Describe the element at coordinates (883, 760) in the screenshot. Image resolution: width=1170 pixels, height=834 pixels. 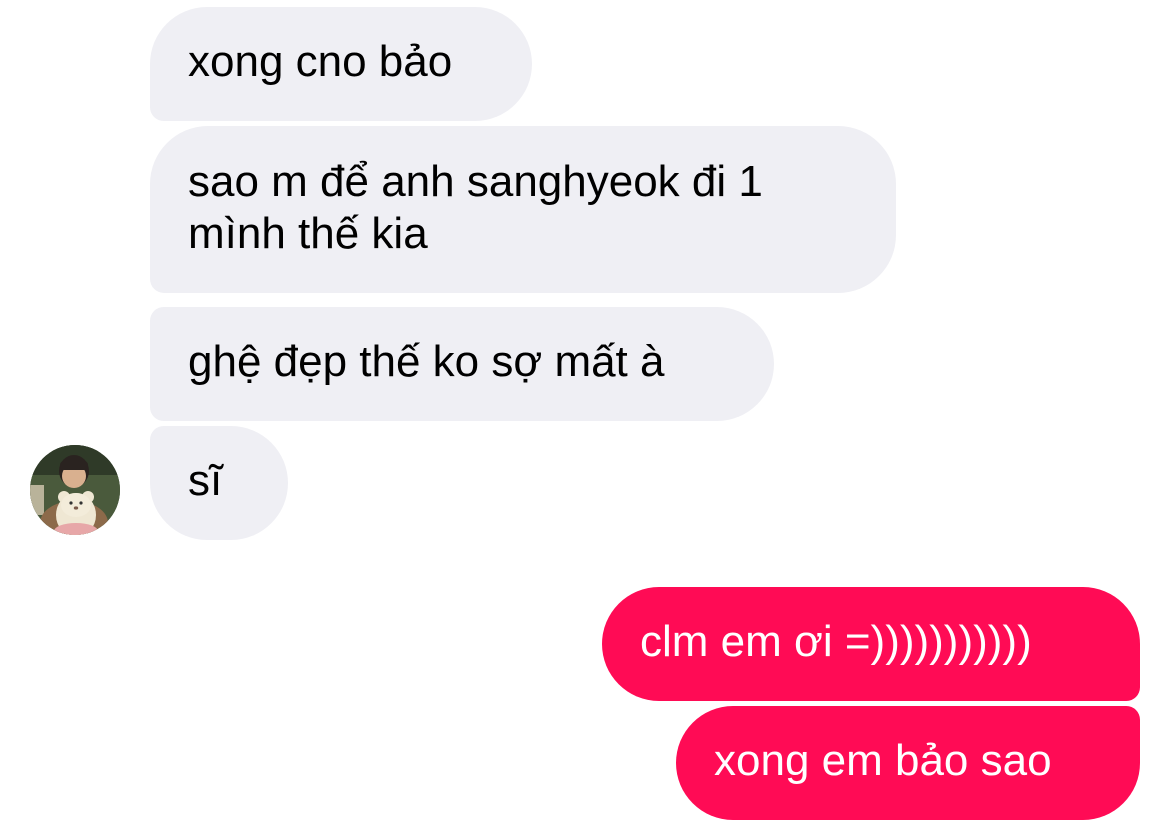
I see `message-text: xong em bảo sao` at that location.